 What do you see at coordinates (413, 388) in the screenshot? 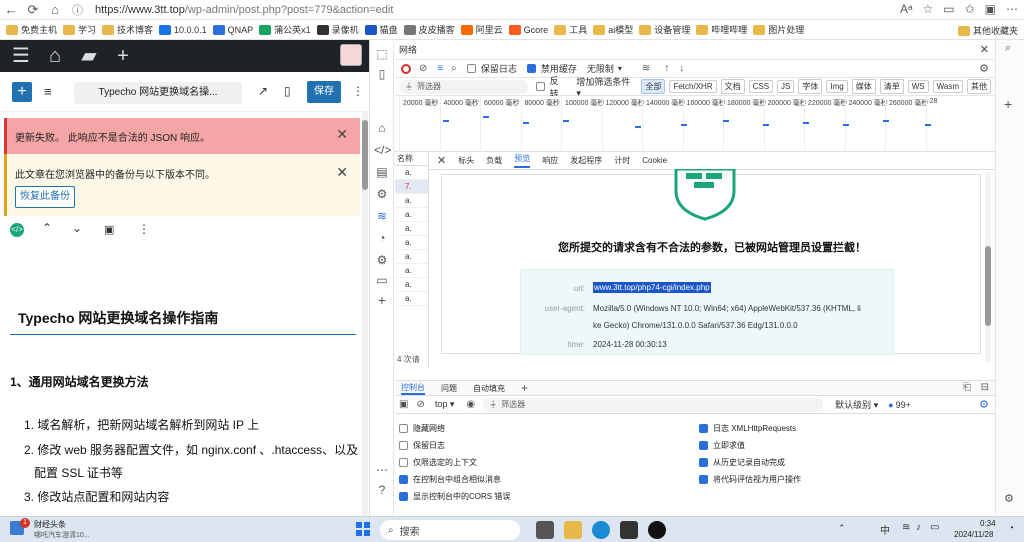
I see `drawer-tab: 控制台` at bounding box center [413, 388].